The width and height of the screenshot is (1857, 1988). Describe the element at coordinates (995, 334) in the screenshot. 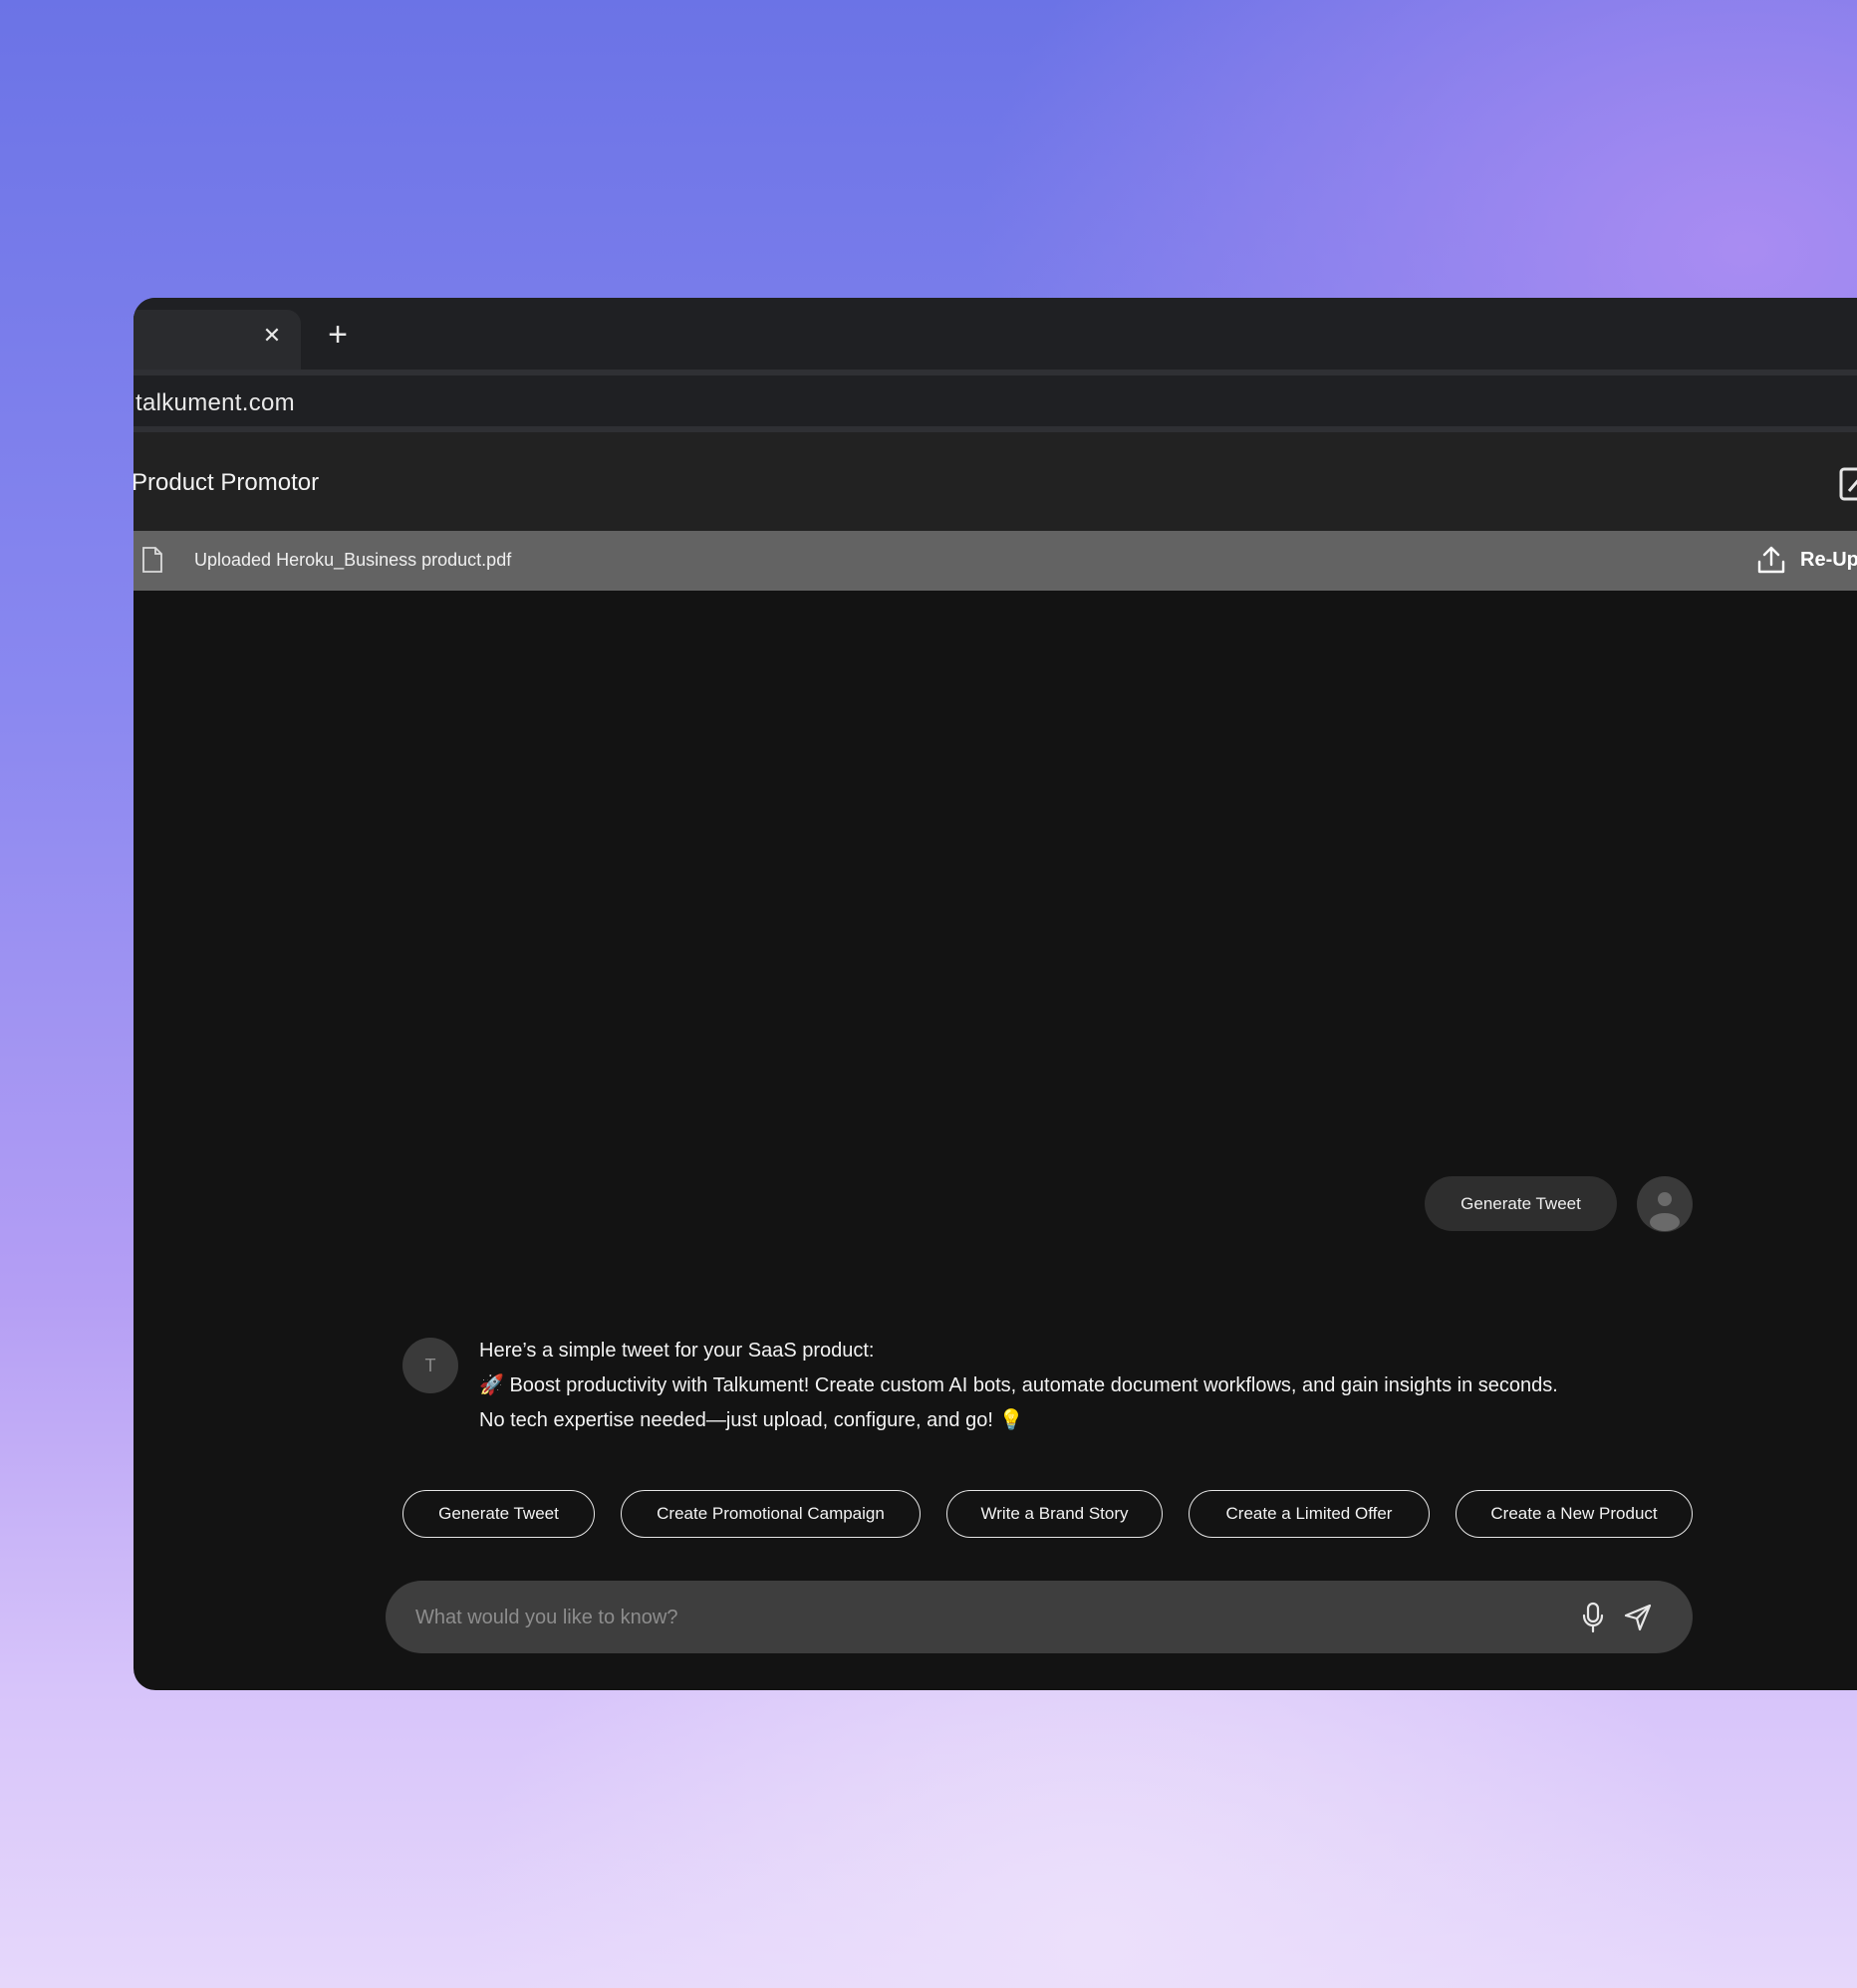

I see `tab-strip: ✕ +` at that location.